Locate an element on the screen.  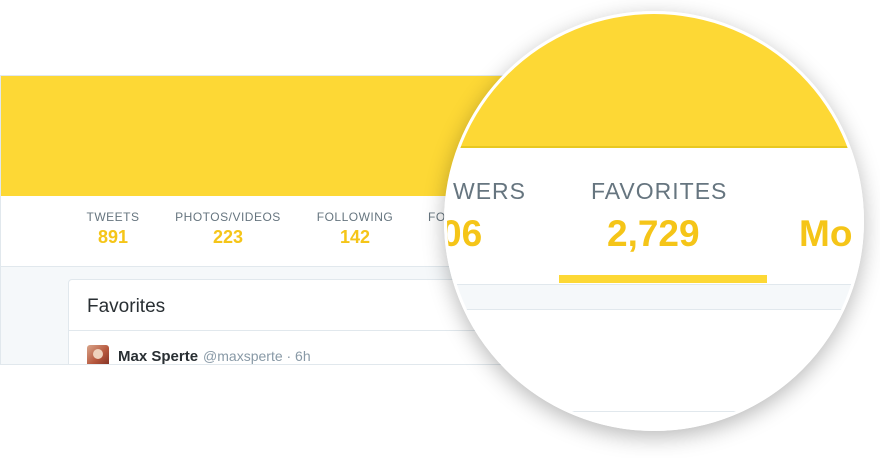
tweet-item: Max Sperte @maxsperte · 6h is located at coordinates (199, 355).